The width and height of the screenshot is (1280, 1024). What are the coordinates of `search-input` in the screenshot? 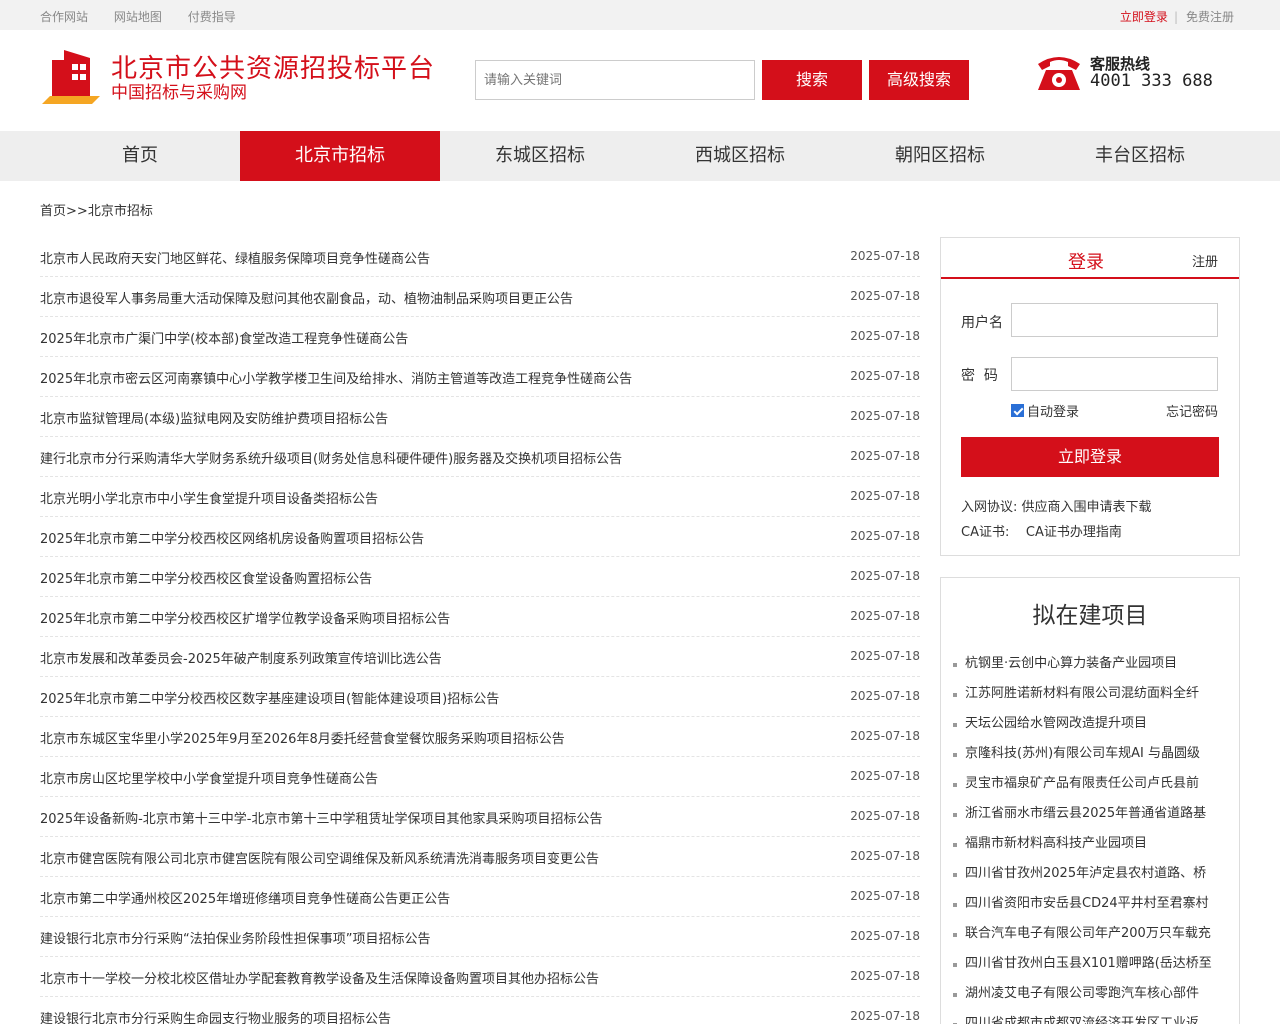 It's located at (615, 80).